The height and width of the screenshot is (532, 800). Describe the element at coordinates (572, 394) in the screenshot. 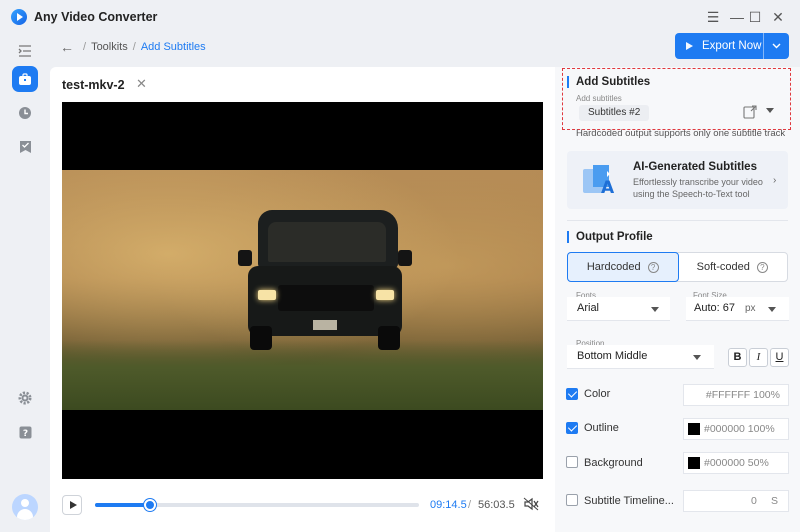

I see `color-checkbox` at that location.